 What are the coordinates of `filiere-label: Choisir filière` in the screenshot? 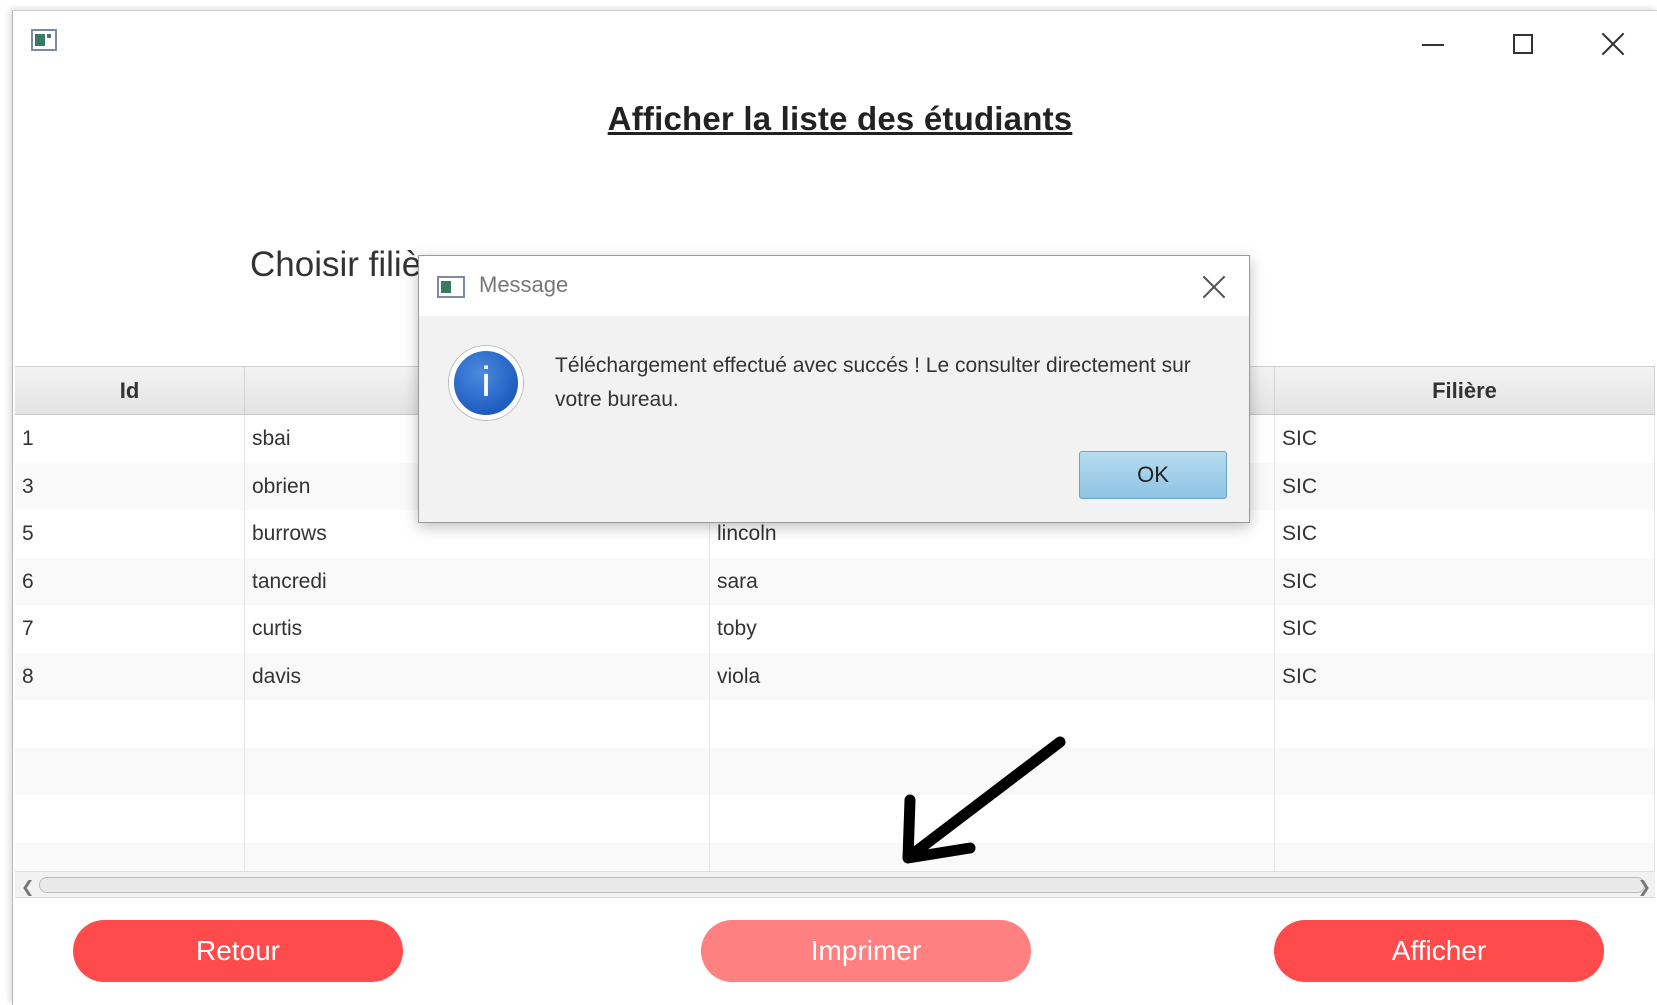 It's located at (340, 264).